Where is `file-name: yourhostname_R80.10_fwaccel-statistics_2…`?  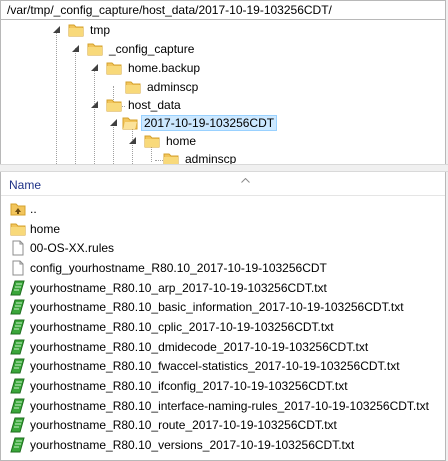
file-name: yourhostname_R80.10_fwaccel-statistics_2… is located at coordinates (215, 366).